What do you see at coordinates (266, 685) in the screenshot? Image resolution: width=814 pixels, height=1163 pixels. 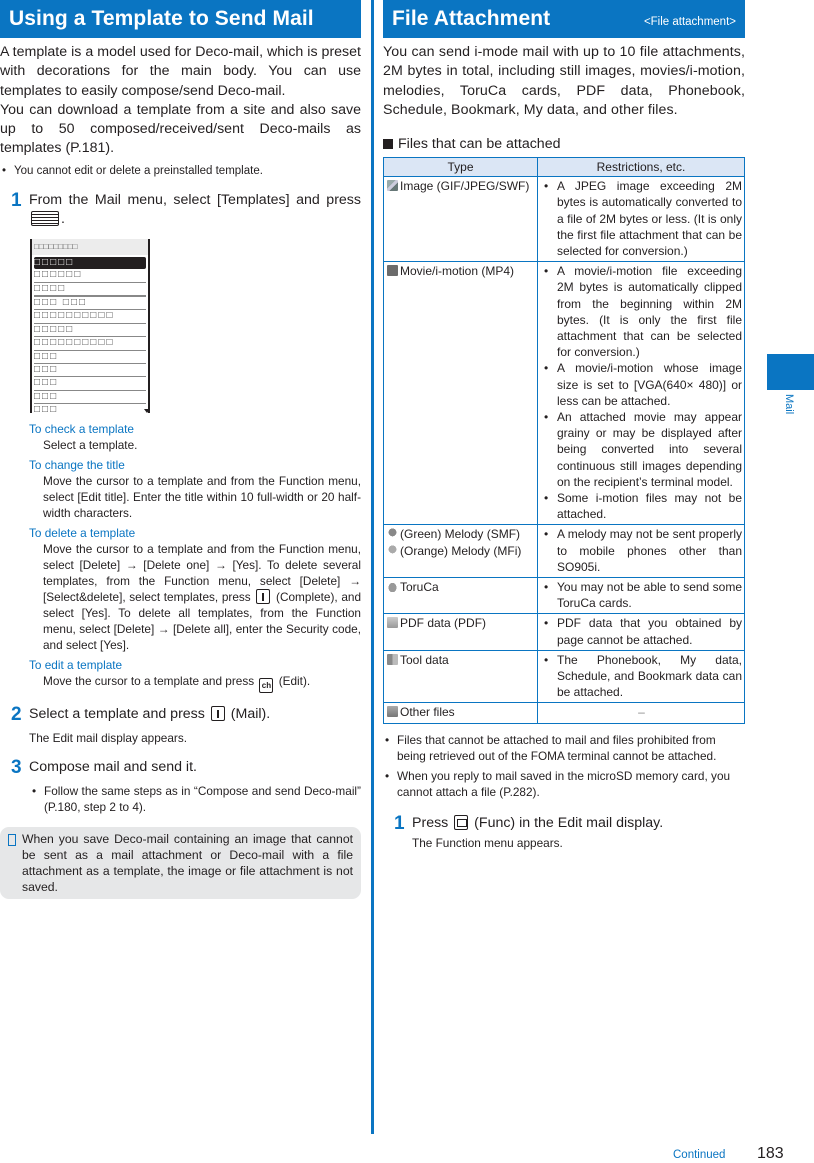 I see `ch-key-icon: ch` at bounding box center [266, 685].